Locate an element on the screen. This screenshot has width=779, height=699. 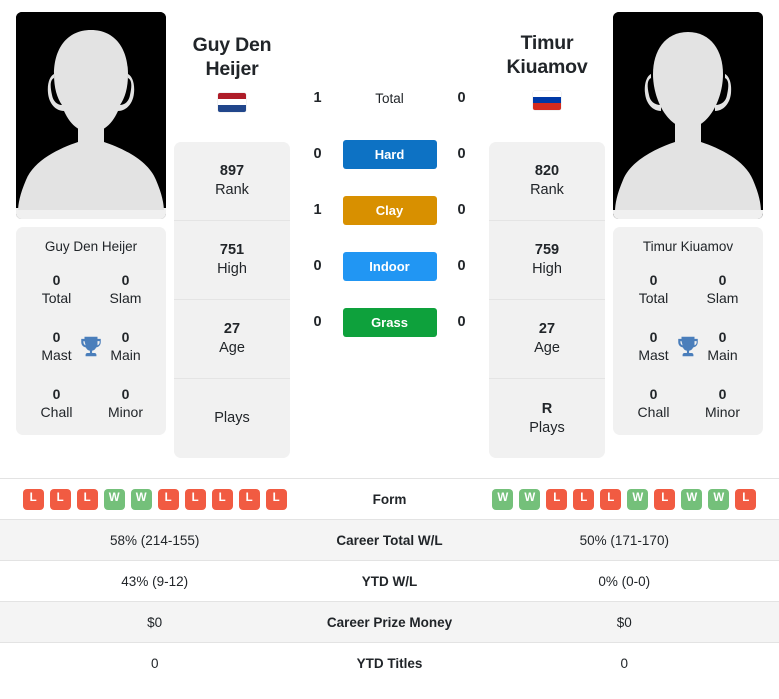
h2h-indoor-label: Indoor is located at coordinates (389, 266).